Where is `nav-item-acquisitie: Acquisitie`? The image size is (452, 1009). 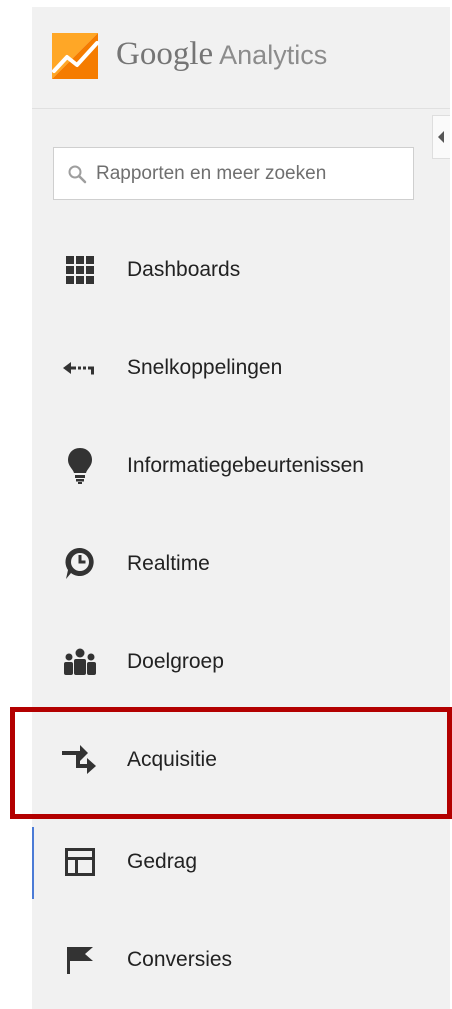 nav-item-acquisitie: Acquisitie is located at coordinates (241, 760).